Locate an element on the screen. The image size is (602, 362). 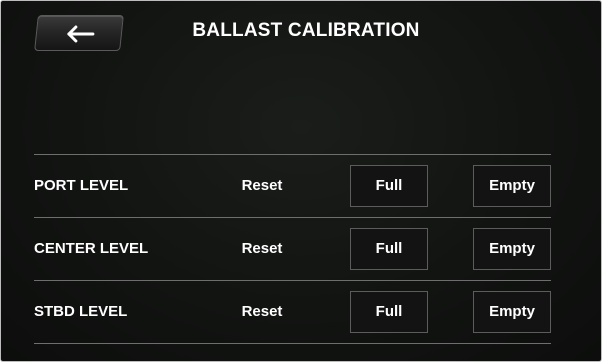
page-title: BALLAST CALIBRATION is located at coordinates (306, 30).